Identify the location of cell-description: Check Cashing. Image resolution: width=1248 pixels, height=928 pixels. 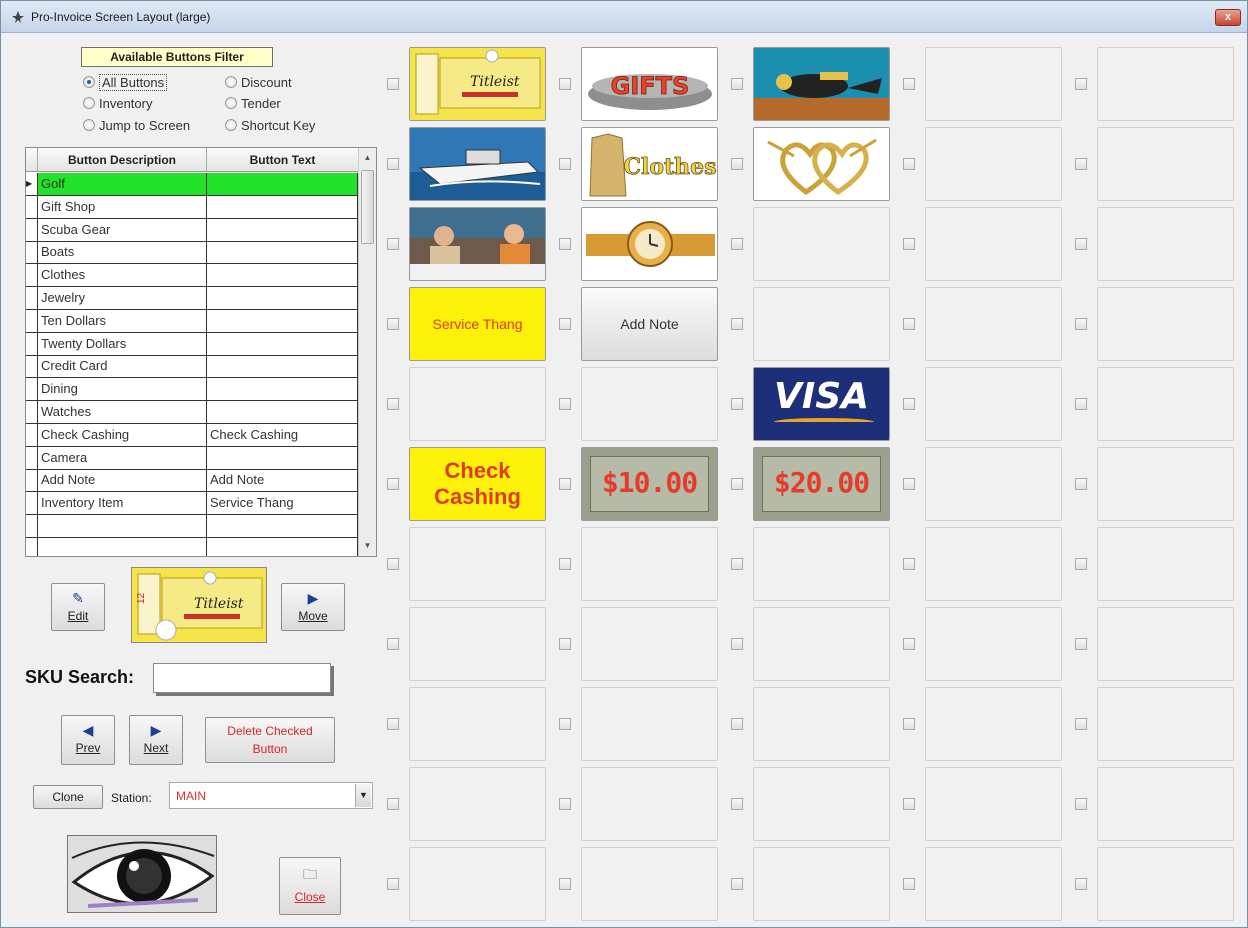
(122, 434).